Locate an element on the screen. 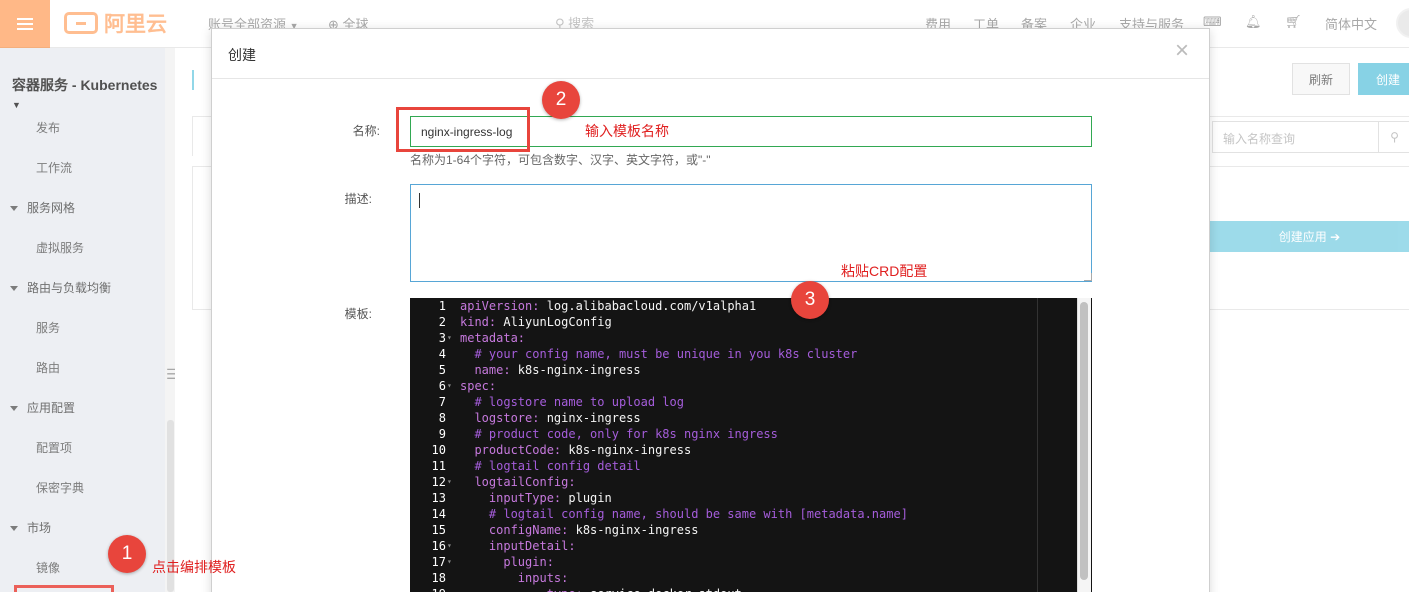 The width and height of the screenshot is (1409, 592). code-text: inputType: plugin is located at coordinates (536, 498).